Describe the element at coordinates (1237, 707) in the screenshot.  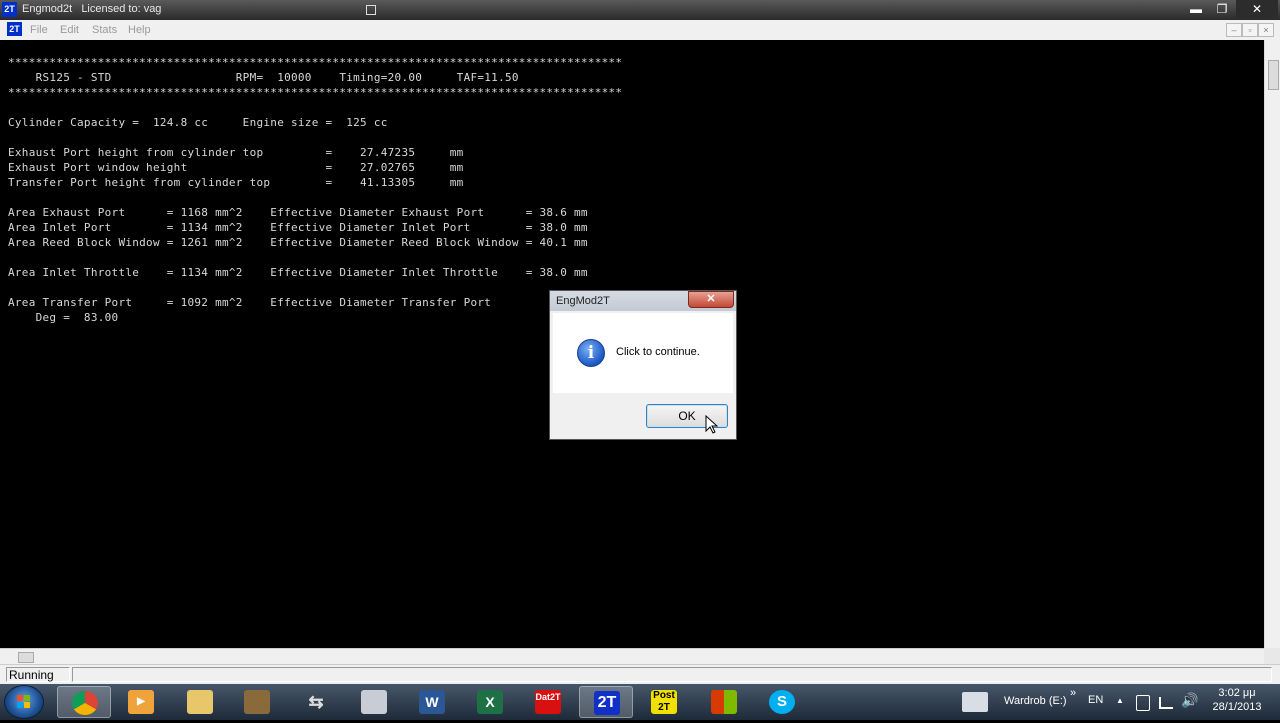
I see `clock-date: 28/1/2013` at that location.